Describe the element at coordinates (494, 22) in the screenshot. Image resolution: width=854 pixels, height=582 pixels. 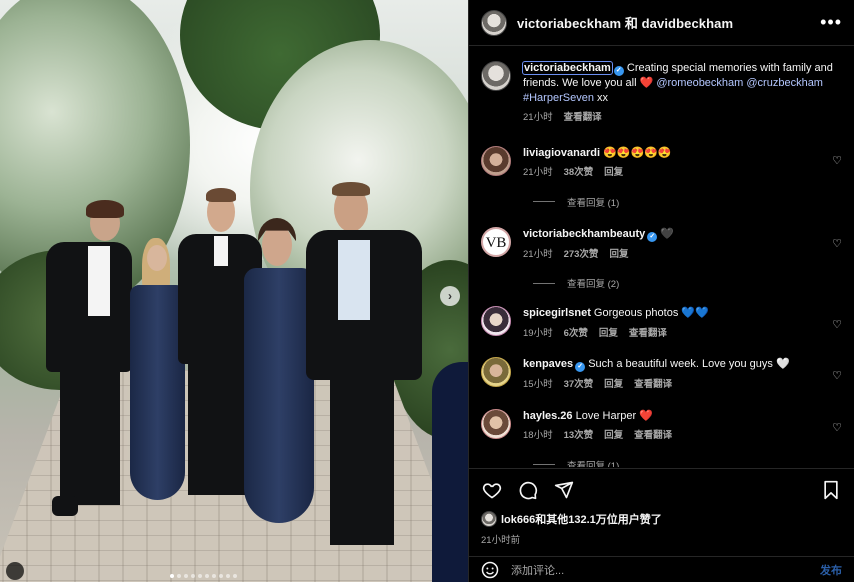
I see `author-avatar` at that location.